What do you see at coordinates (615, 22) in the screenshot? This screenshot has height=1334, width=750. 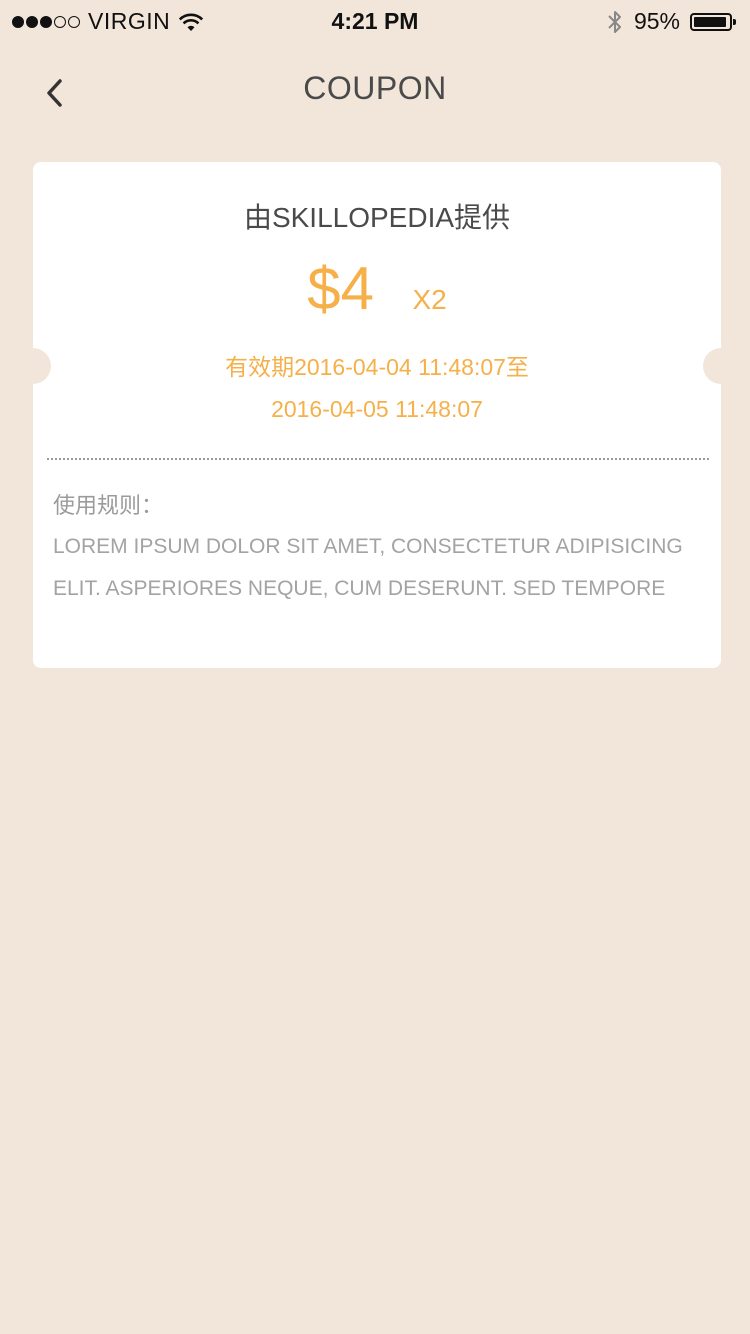 I see `bluetooth-icon` at bounding box center [615, 22].